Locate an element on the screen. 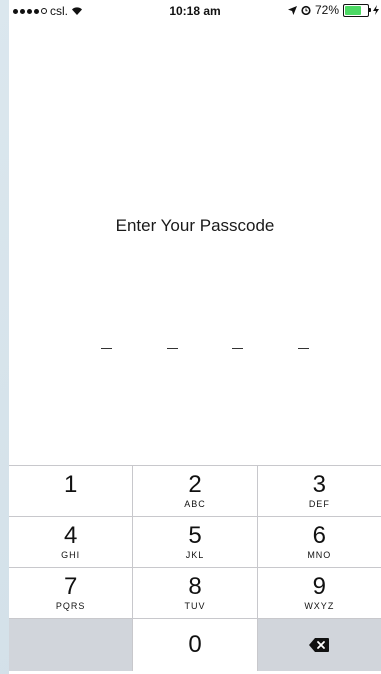  key-digit: 2 is located at coordinates (195, 484).